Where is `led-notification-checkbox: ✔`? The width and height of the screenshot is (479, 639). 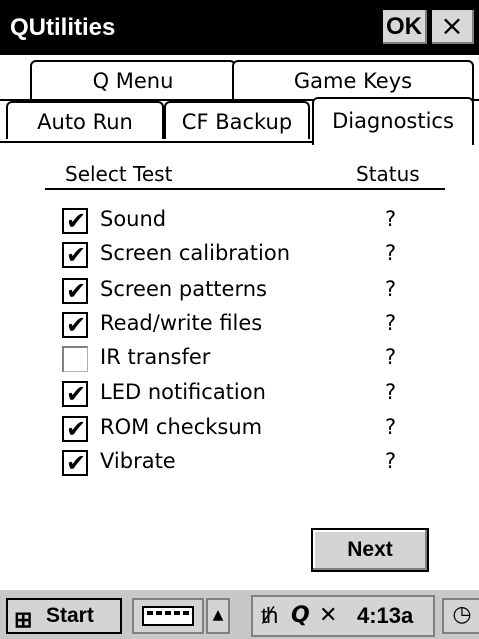 led-notification-checkbox: ✔ is located at coordinates (75, 394).